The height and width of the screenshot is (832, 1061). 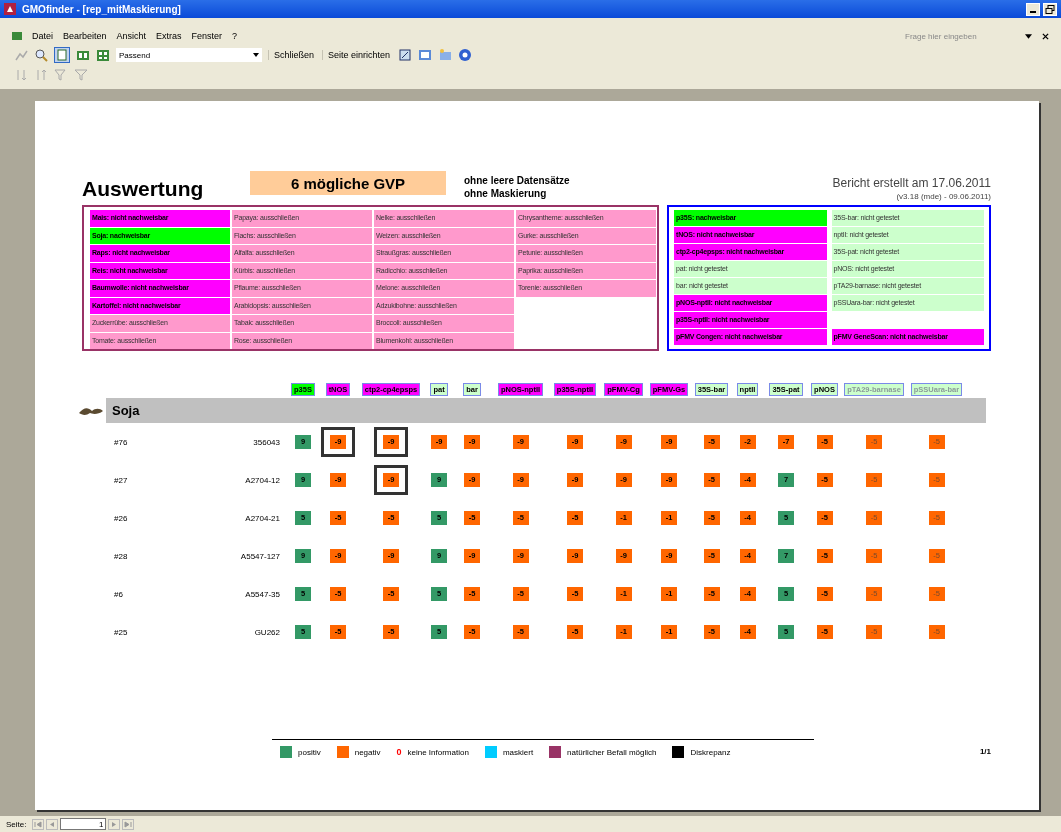 I want to click on row-id: #27, so click(x=121, y=480).